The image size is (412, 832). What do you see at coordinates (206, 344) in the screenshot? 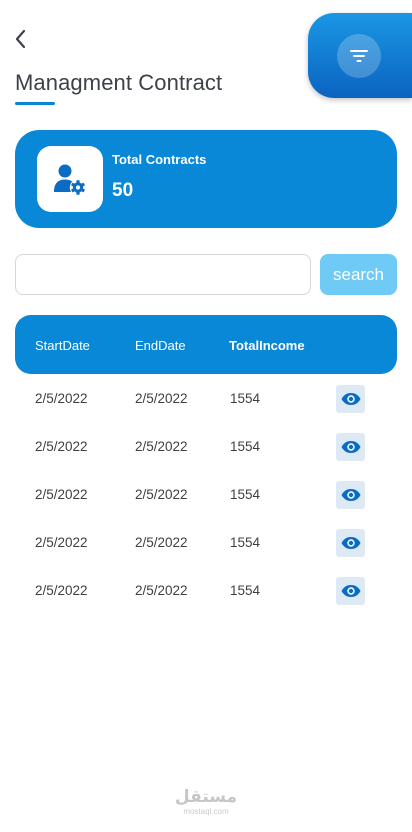
I see `table-header: StartDate EndDate TotalIncome` at bounding box center [206, 344].